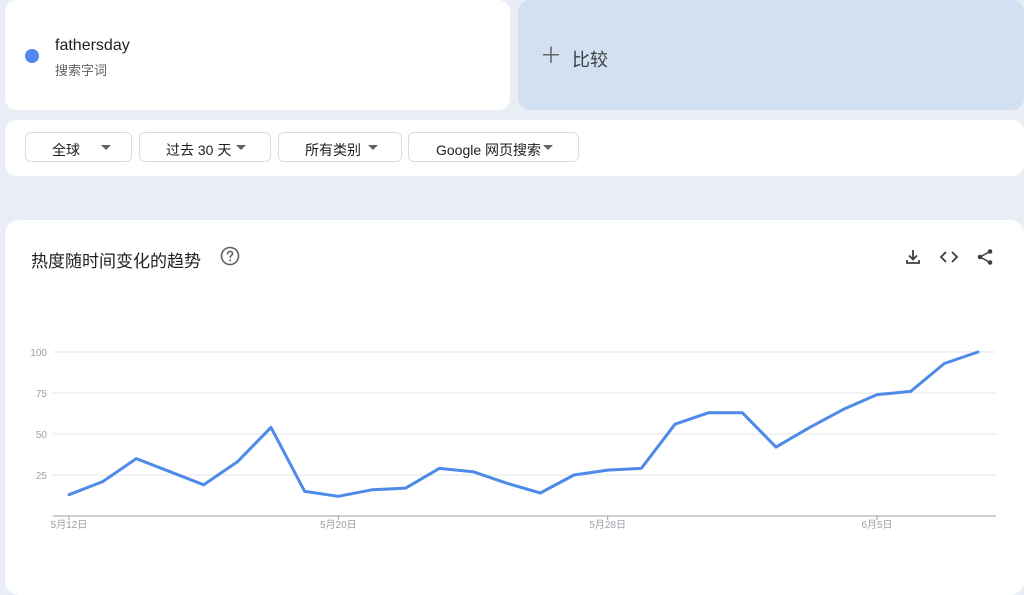 Image resolution: width=1024 pixels, height=595 pixels. What do you see at coordinates (607, 525) in the screenshot?
I see `x-tick-label: 5月28日` at bounding box center [607, 525].